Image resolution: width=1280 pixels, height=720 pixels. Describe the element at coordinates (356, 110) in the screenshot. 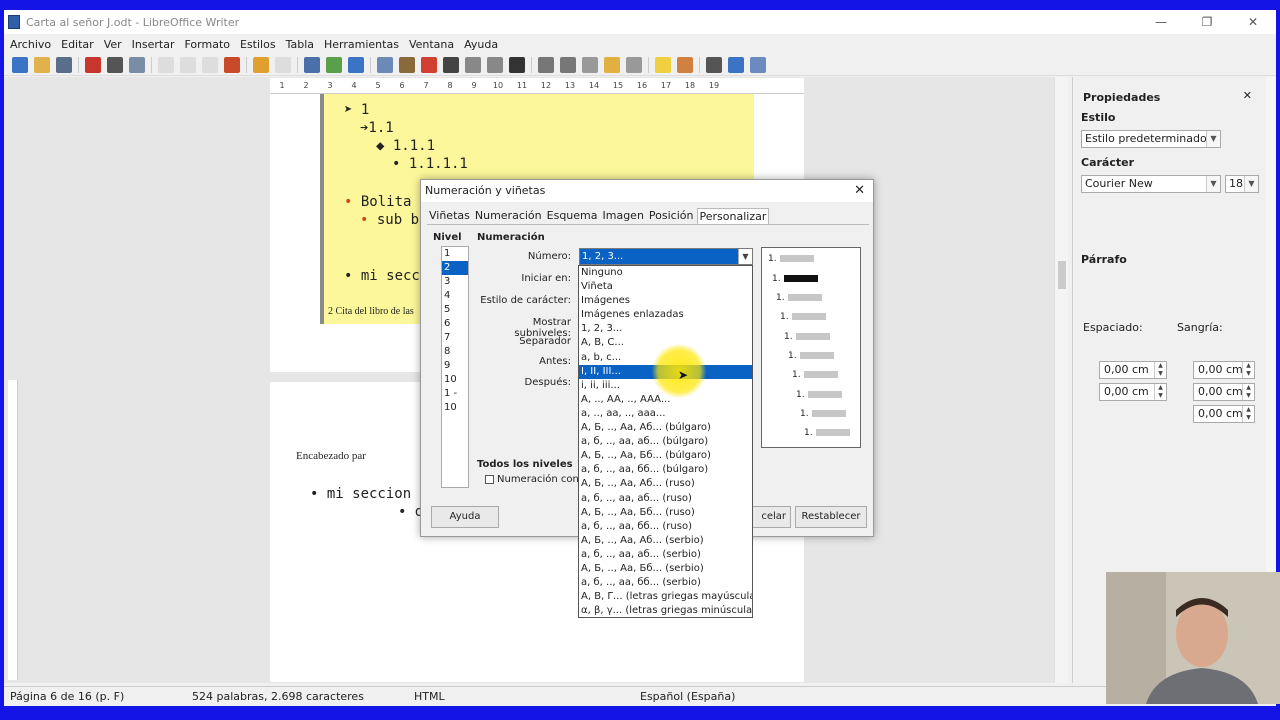

I see `list-line: ➤ 1` at that location.